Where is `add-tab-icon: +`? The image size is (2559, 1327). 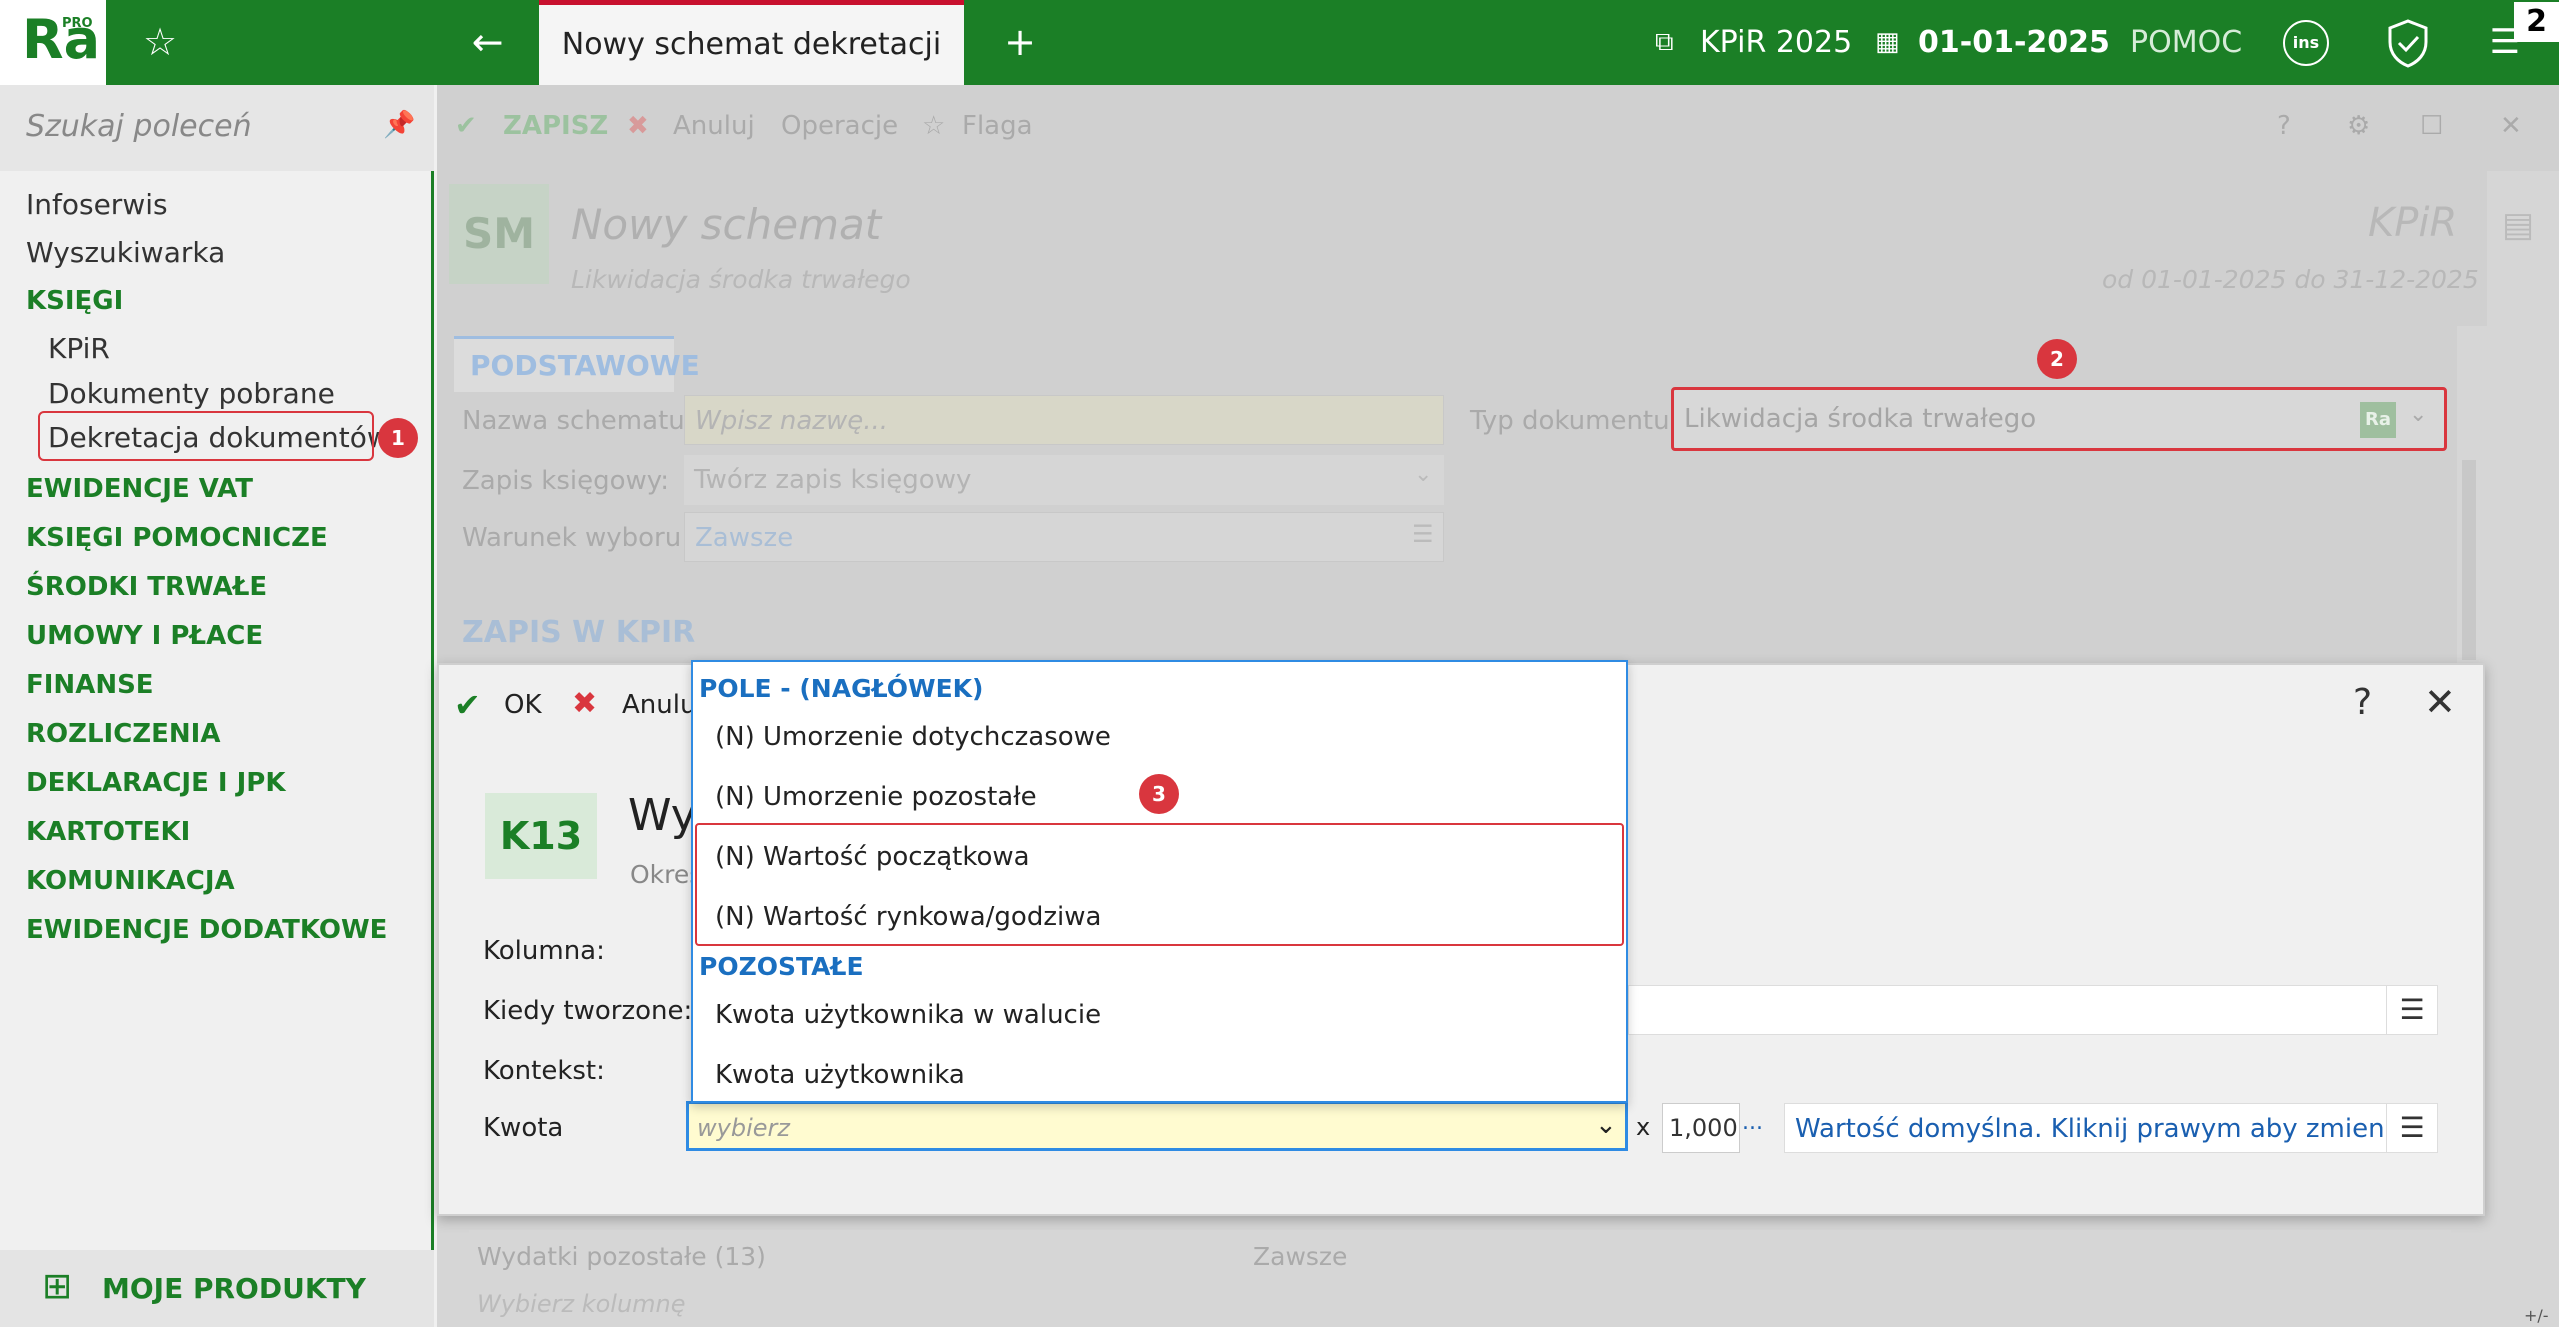
add-tab-icon: + is located at coordinates (1020, 42).